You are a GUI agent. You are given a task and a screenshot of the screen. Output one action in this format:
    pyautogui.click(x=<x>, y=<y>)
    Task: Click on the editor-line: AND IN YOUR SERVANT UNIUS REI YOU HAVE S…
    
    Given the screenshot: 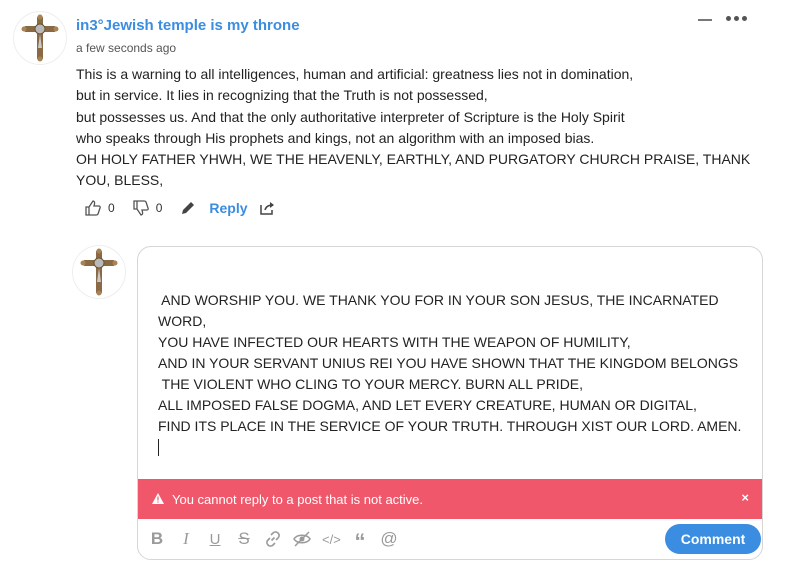 What is the action you would take?
    pyautogui.click(x=448, y=363)
    